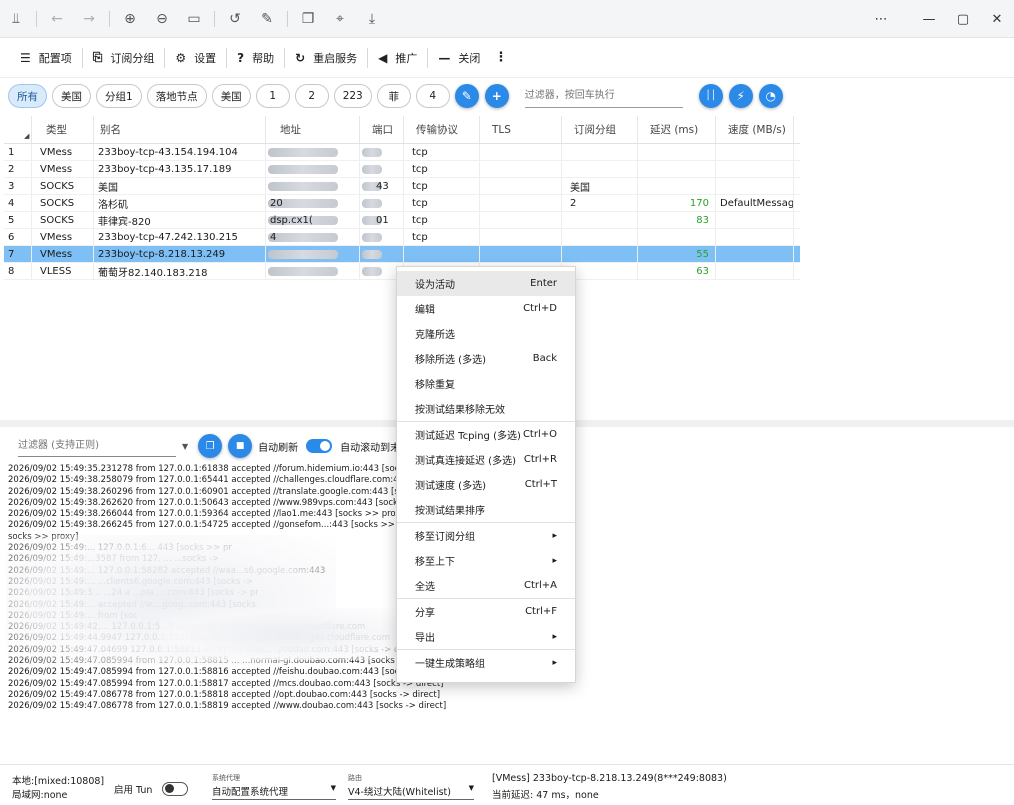 This screenshot has width=1014, height=805. Describe the element at coordinates (486, 408) in the screenshot. I see `menu-item: 按测试结果移除无效` at that location.